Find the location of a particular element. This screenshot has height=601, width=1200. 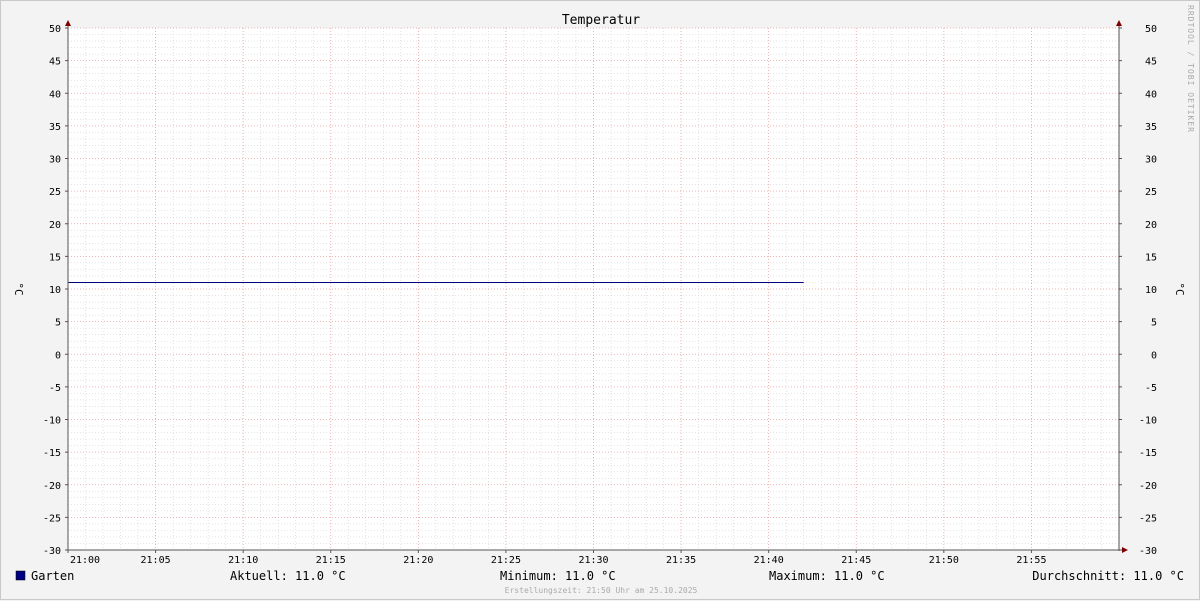

legend-swatch-garten is located at coordinates (20, 575).